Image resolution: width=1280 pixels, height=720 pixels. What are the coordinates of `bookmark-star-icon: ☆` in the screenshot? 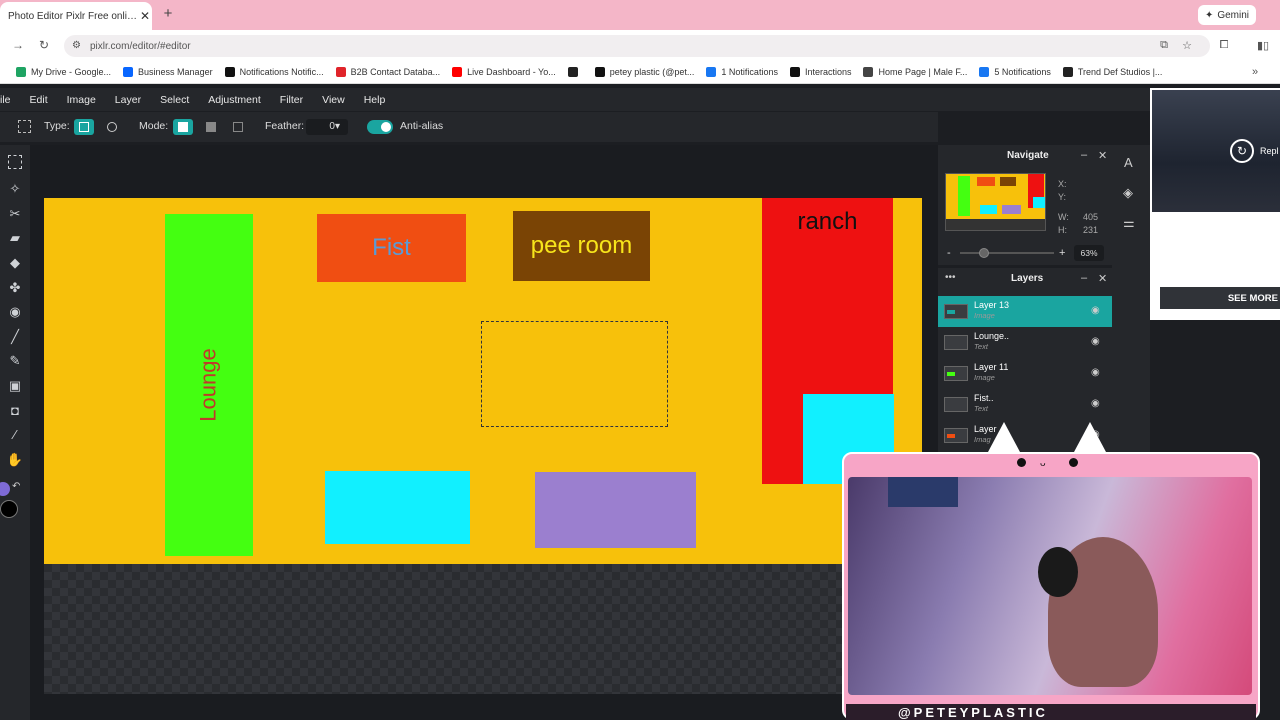 It's located at (1187, 45).